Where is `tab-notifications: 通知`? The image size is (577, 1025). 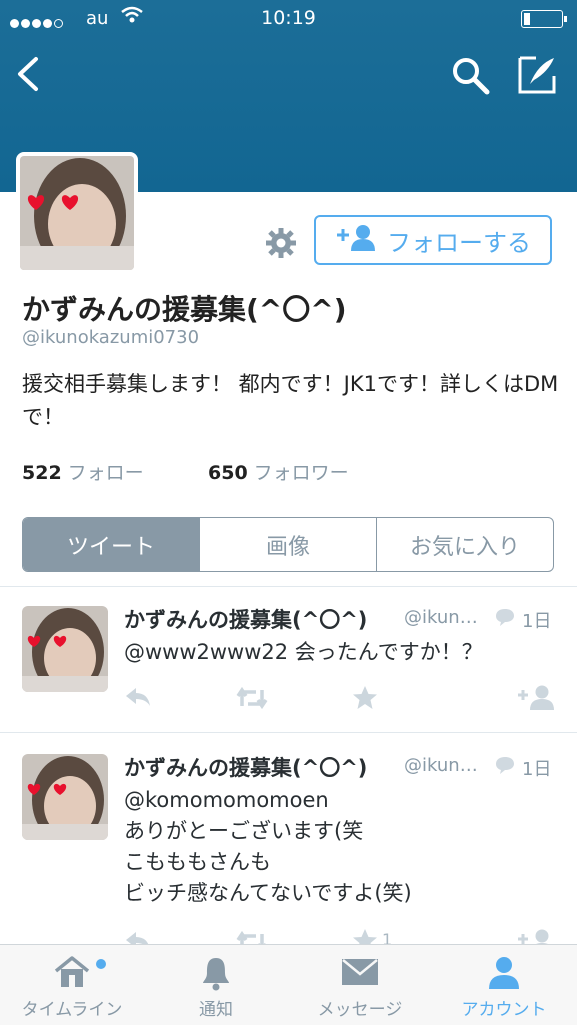 tab-notifications: 通知 is located at coordinates (216, 985).